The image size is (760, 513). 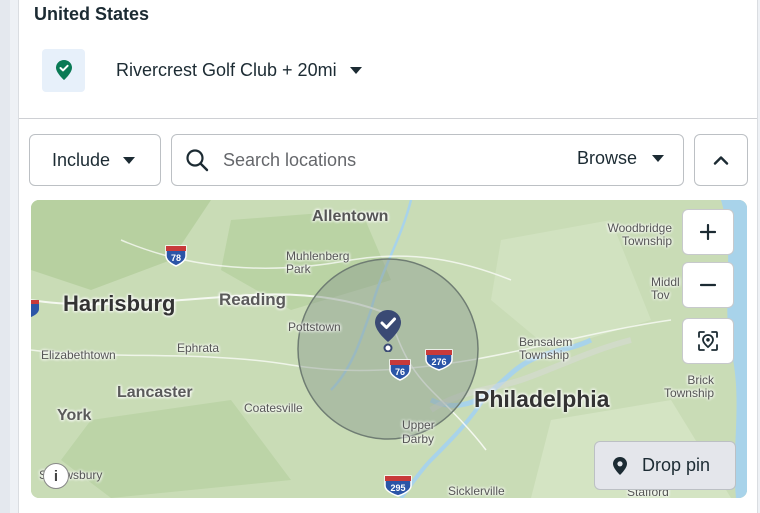 I want to click on collapse-map-button, so click(x=721, y=160).